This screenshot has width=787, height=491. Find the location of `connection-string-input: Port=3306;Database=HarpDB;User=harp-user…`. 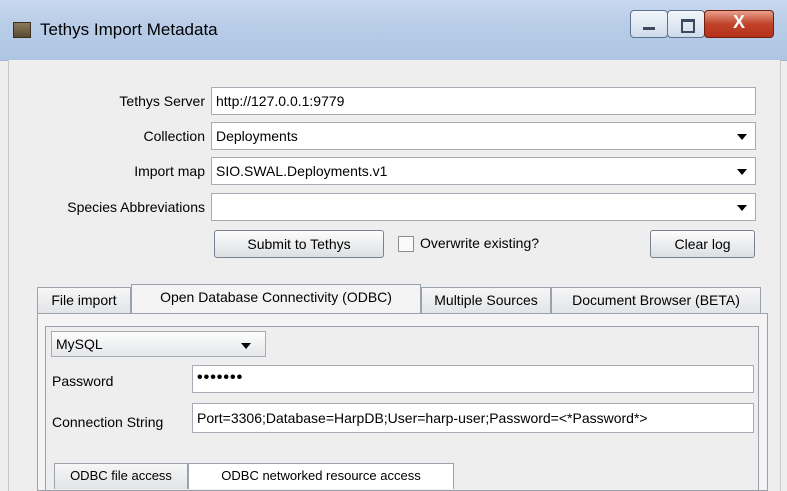

connection-string-input: Port=3306;Database=HarpDB;User=harp-user… is located at coordinates (473, 418).